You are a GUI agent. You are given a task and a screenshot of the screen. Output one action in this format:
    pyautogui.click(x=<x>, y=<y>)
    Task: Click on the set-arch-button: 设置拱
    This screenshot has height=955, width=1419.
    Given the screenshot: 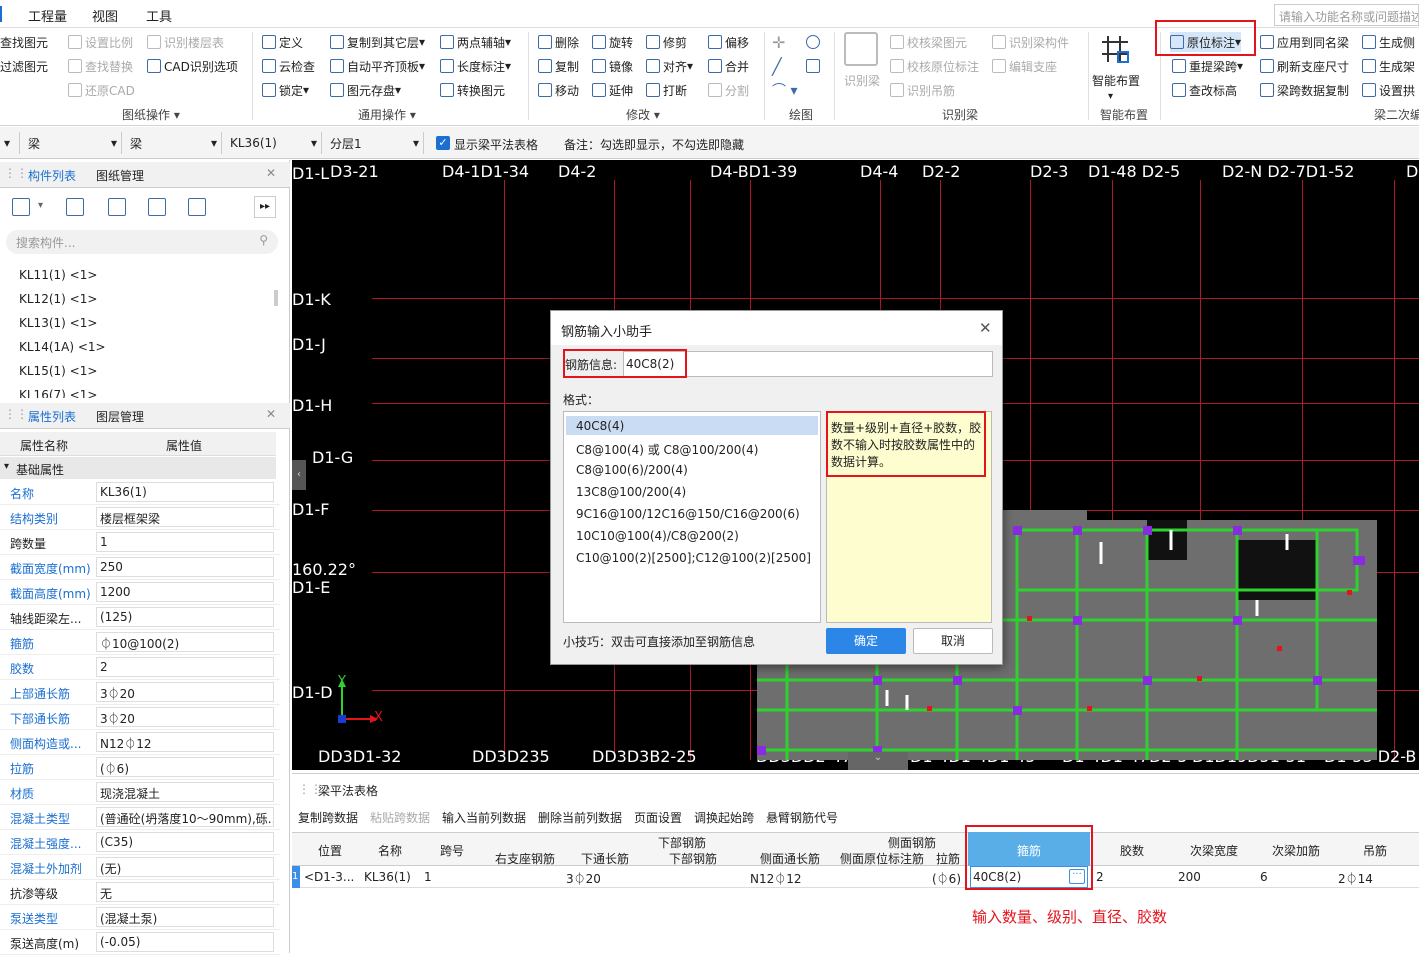 What is the action you would take?
    pyautogui.click(x=1388, y=90)
    